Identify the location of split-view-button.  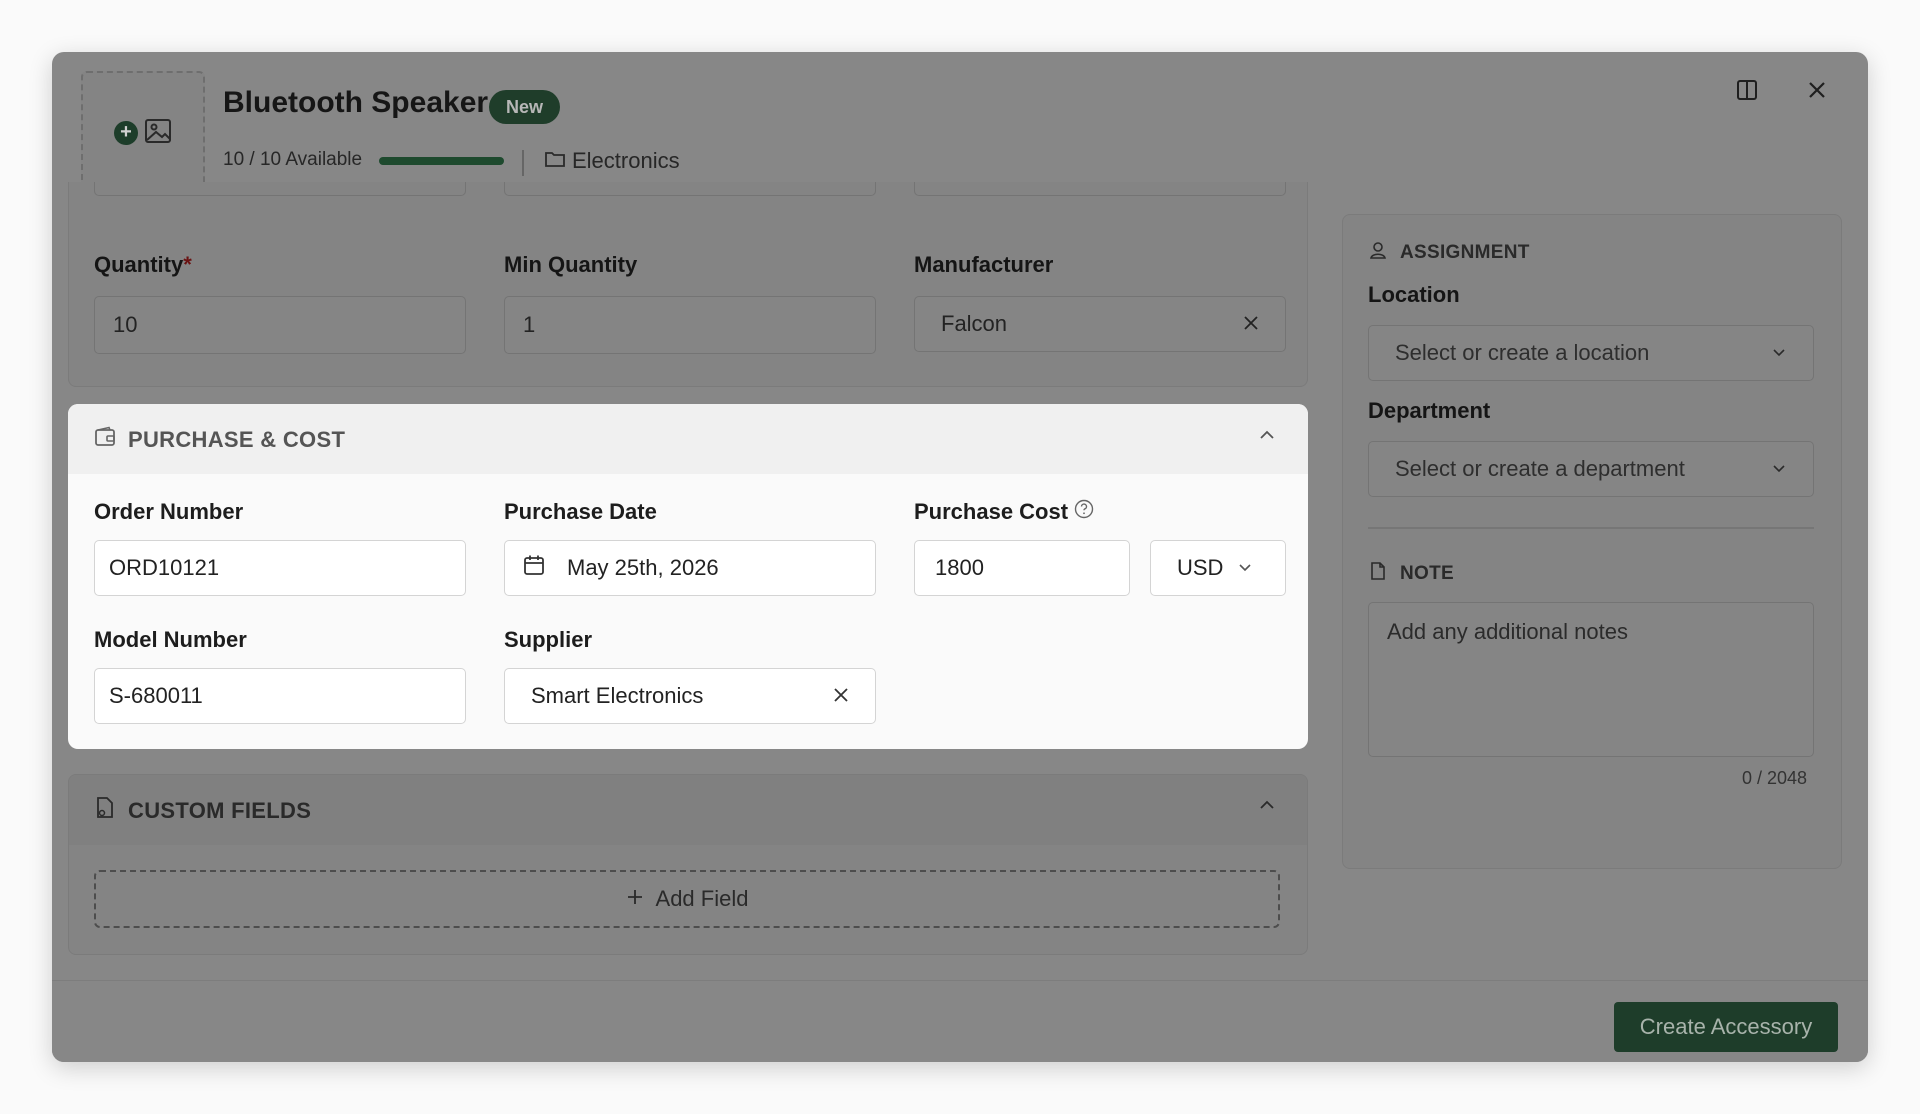
(1747, 92).